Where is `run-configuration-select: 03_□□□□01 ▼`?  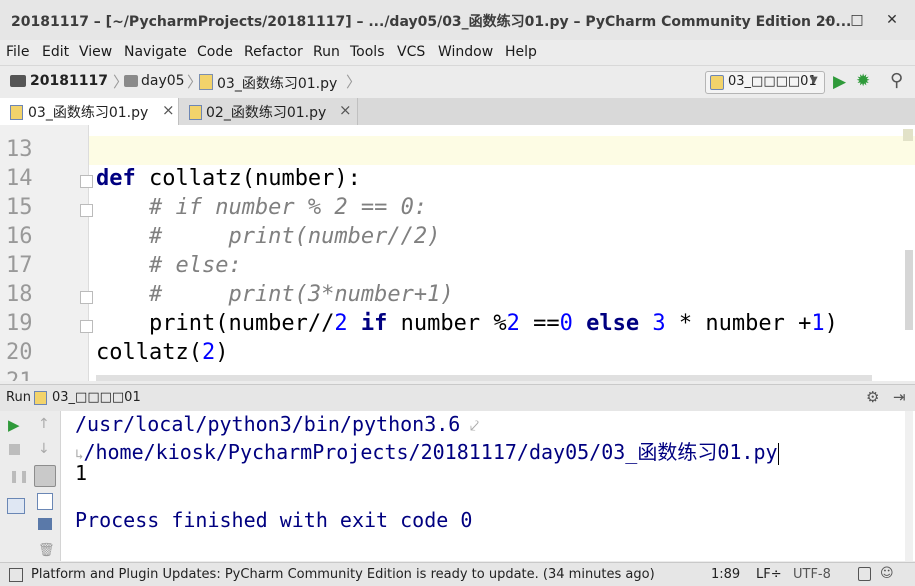 run-configuration-select: 03_□□□□01 ▼ is located at coordinates (765, 82).